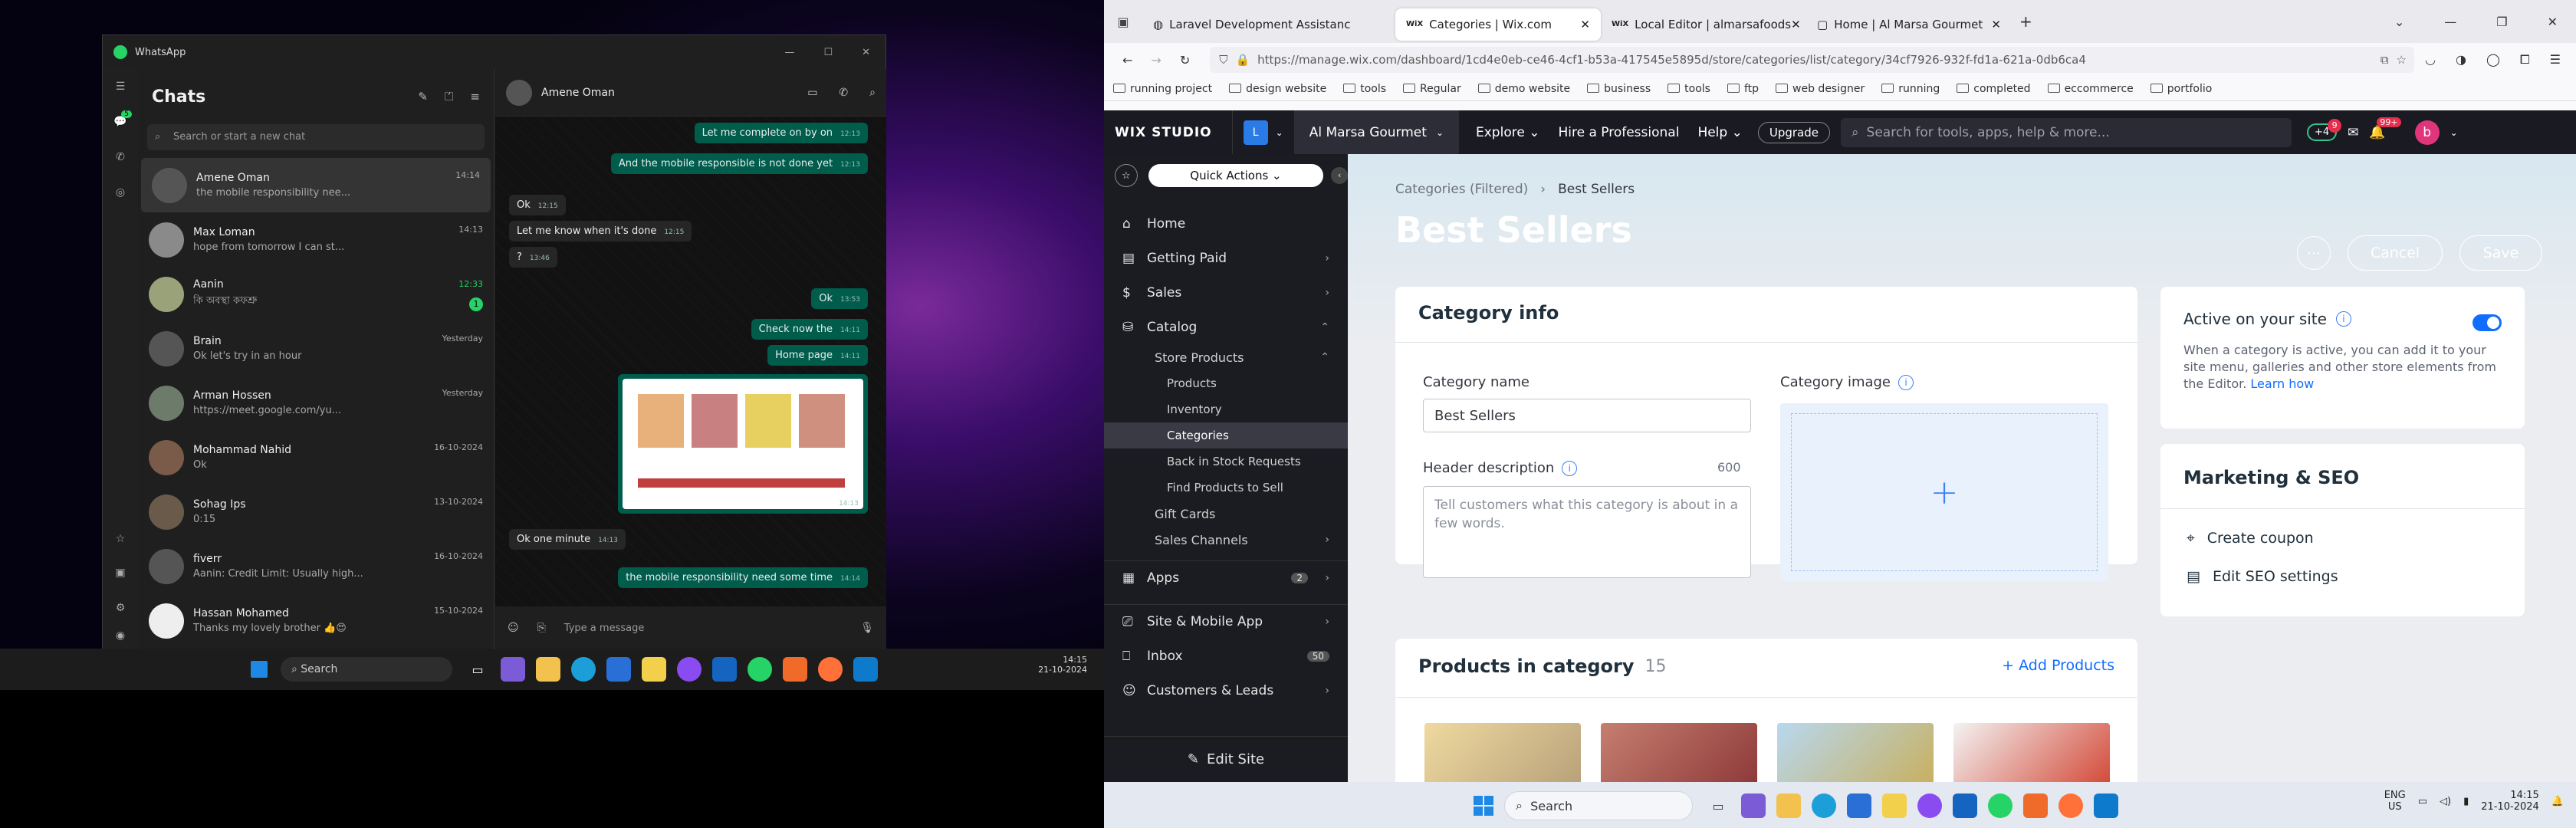 This screenshot has height=828, width=2576. I want to click on bookmark-folder: completed, so click(1994, 89).